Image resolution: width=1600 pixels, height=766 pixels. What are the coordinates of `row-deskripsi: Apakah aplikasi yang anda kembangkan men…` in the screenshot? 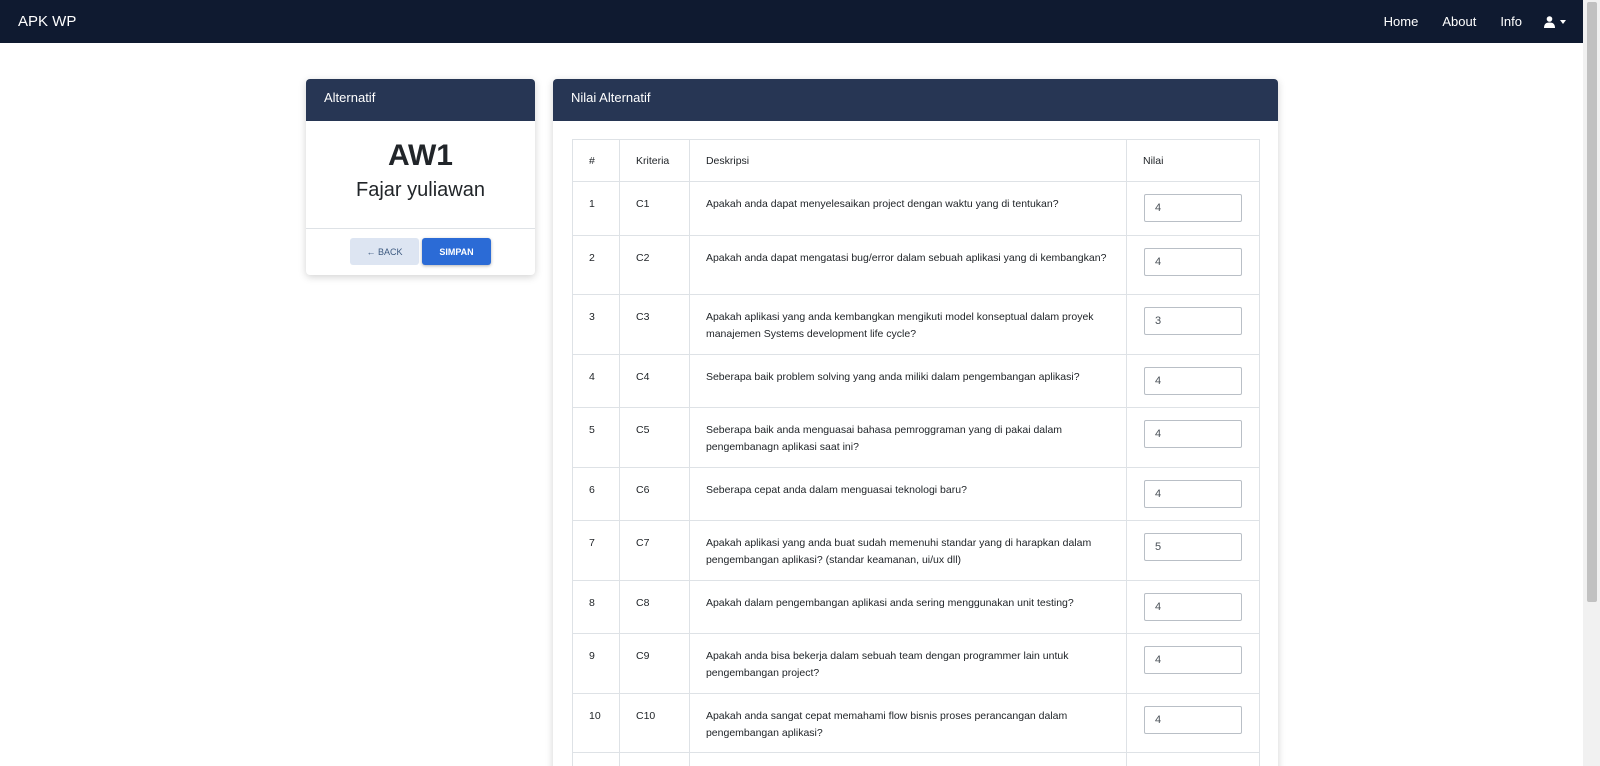 It's located at (908, 324).